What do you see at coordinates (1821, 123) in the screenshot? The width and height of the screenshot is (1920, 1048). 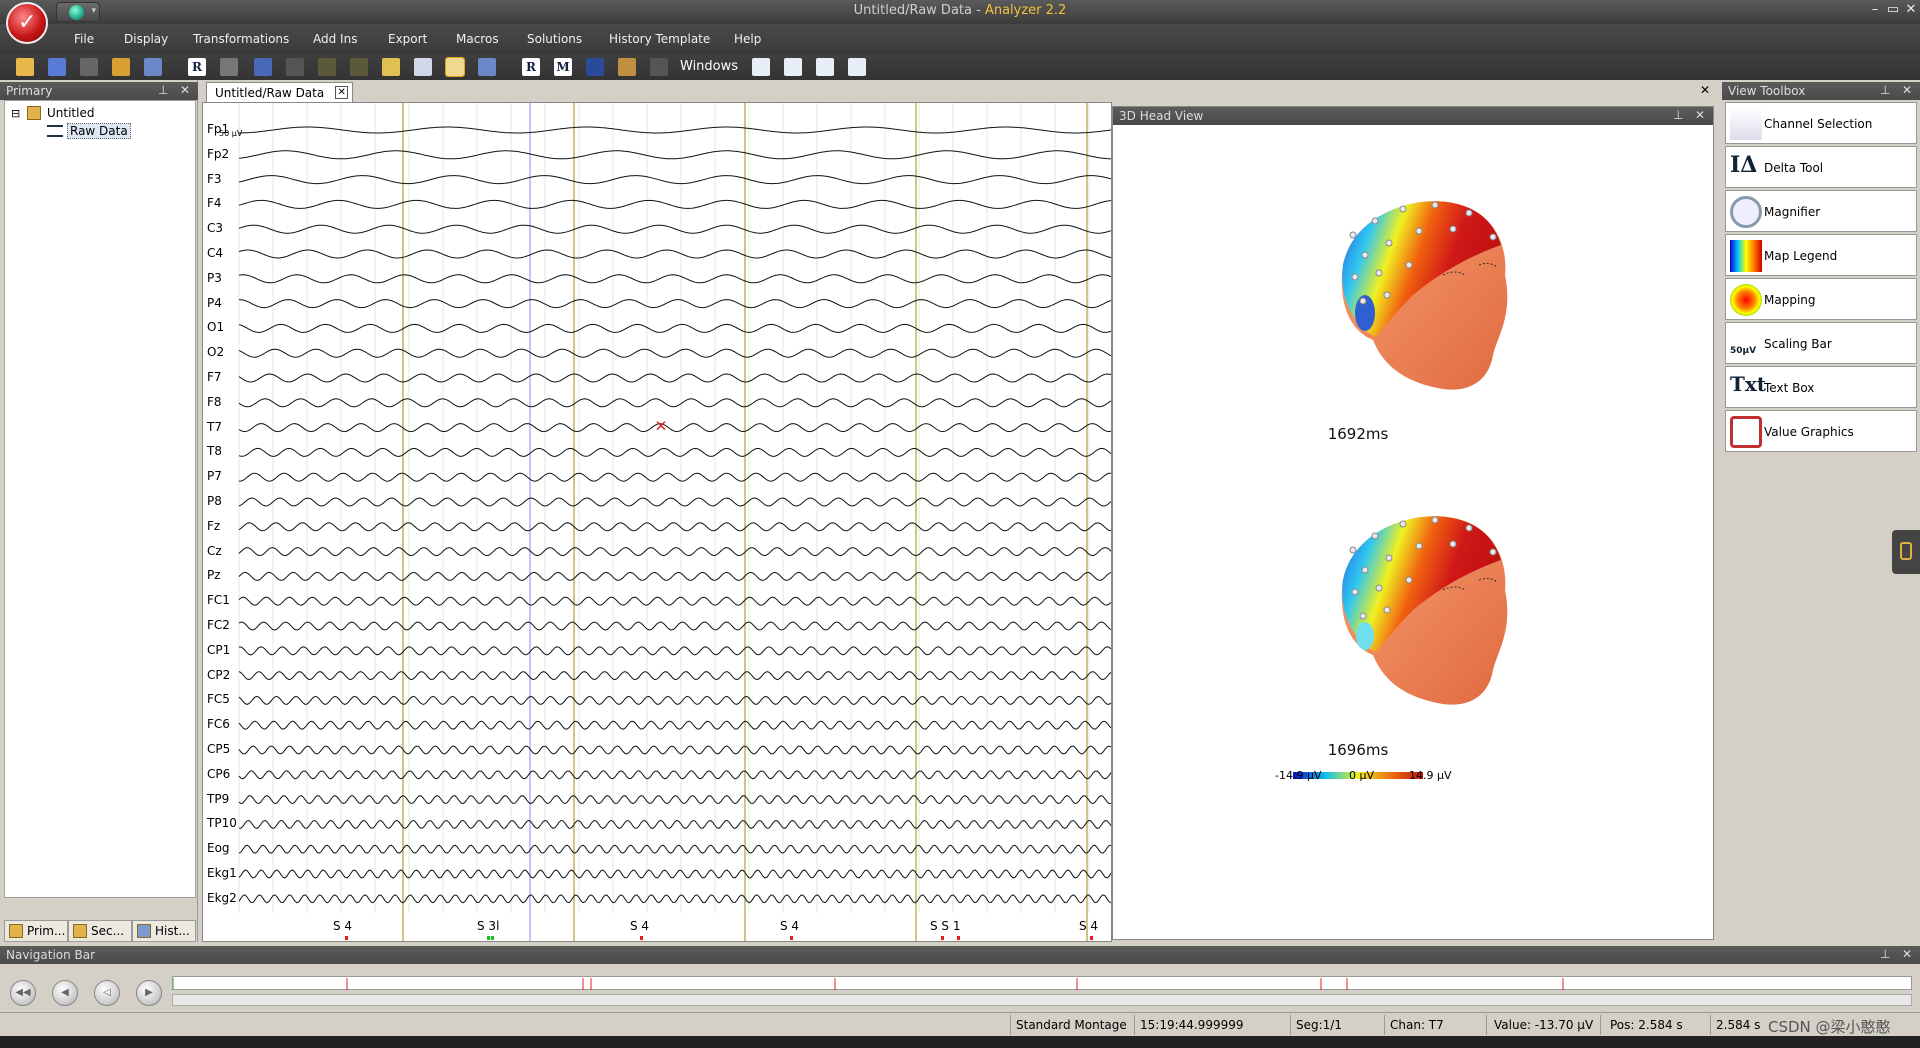 I see `tool-channel-selection: Channel Selection` at bounding box center [1821, 123].